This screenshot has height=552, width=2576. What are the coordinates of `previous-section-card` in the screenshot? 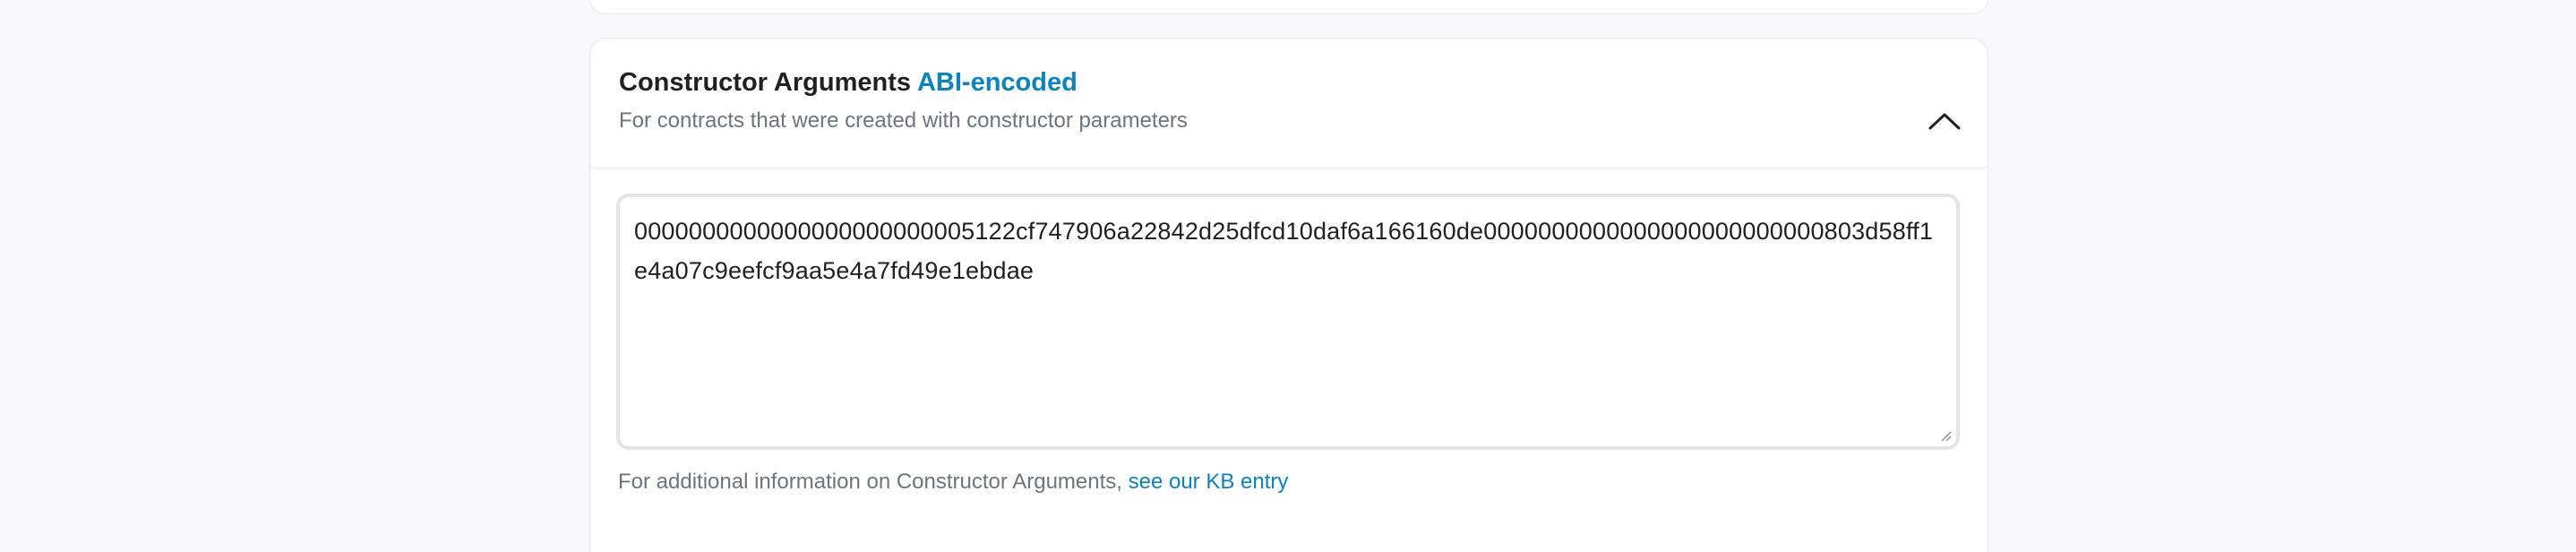 It's located at (1288, 7).